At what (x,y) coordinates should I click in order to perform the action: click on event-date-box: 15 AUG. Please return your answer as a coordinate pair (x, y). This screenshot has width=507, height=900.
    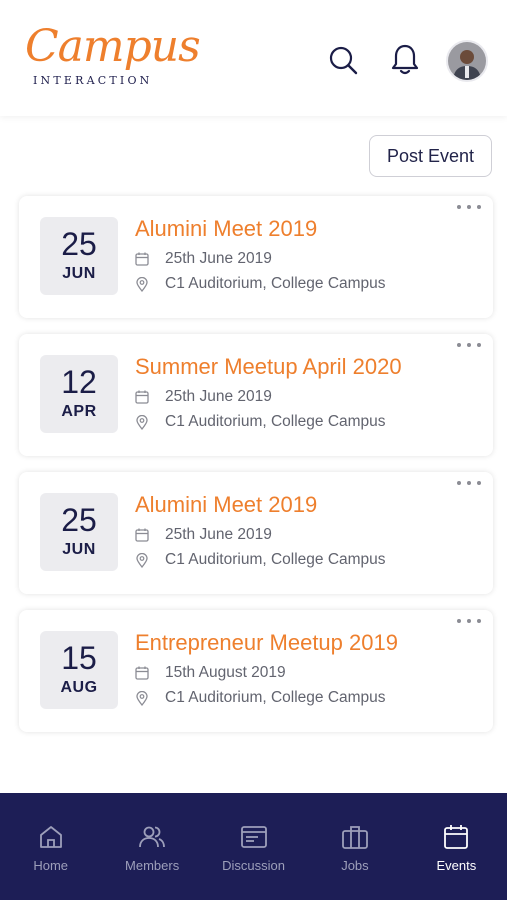
    Looking at the image, I should click on (79, 670).